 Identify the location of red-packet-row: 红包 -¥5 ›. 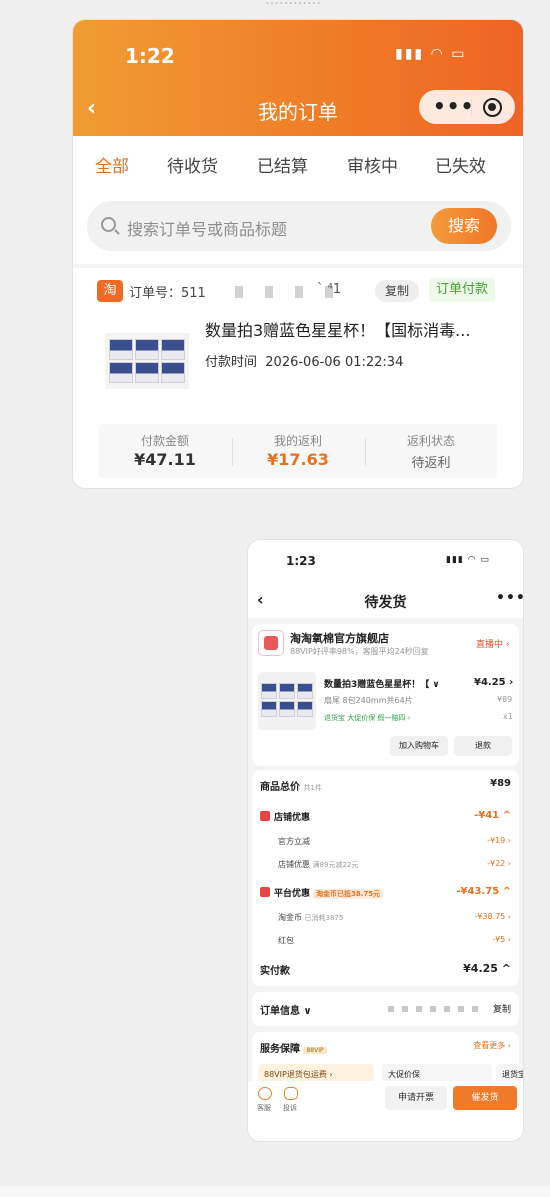
(385, 942).